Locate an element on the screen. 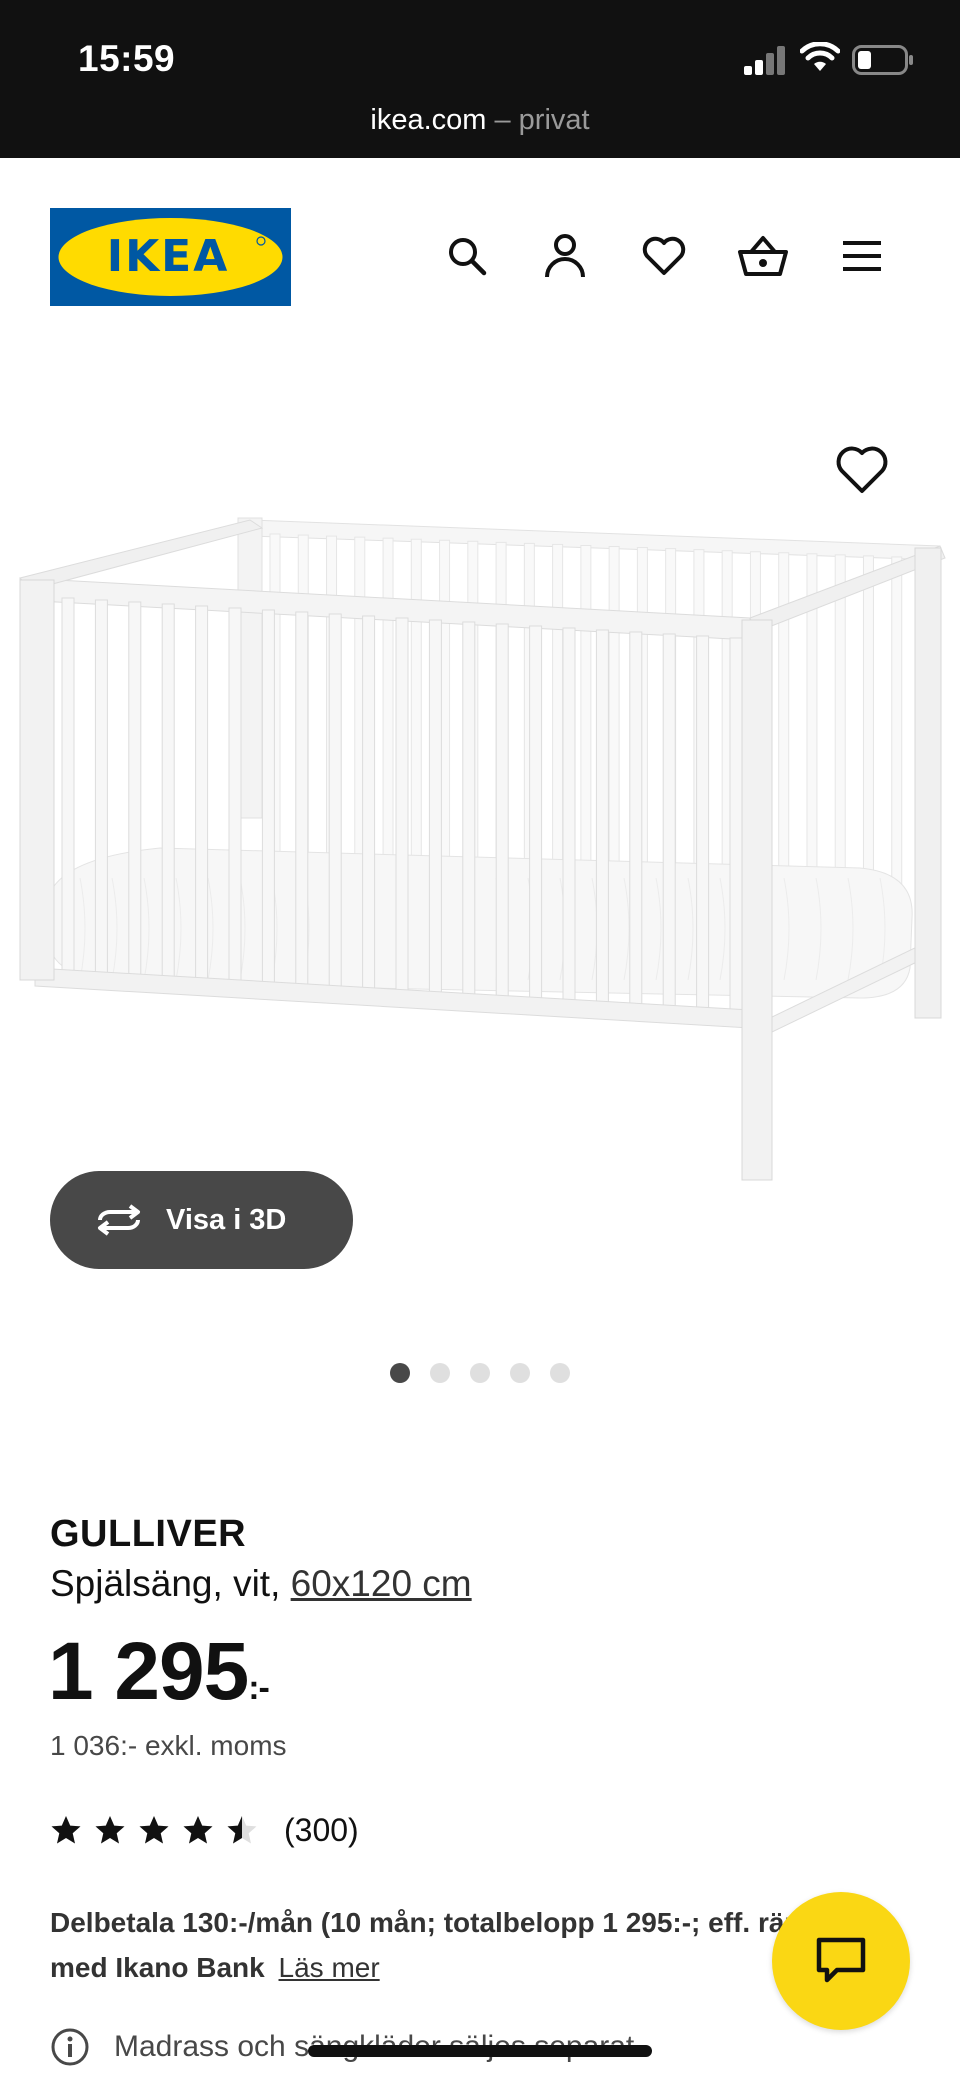  carousel-pagination is located at coordinates (480, 1373).